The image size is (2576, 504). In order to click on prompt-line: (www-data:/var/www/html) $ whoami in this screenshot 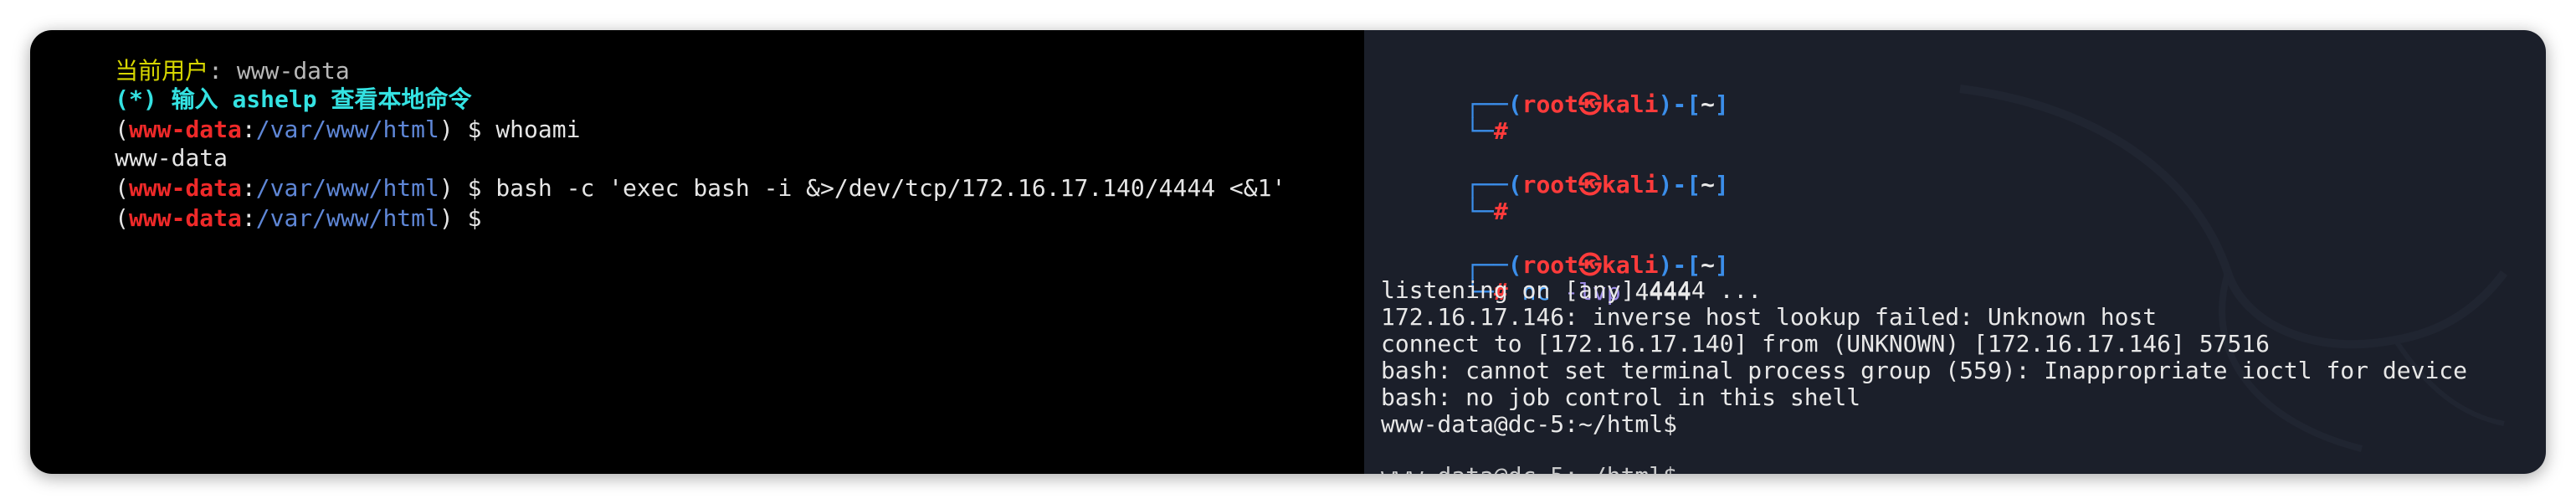, I will do `click(348, 129)`.